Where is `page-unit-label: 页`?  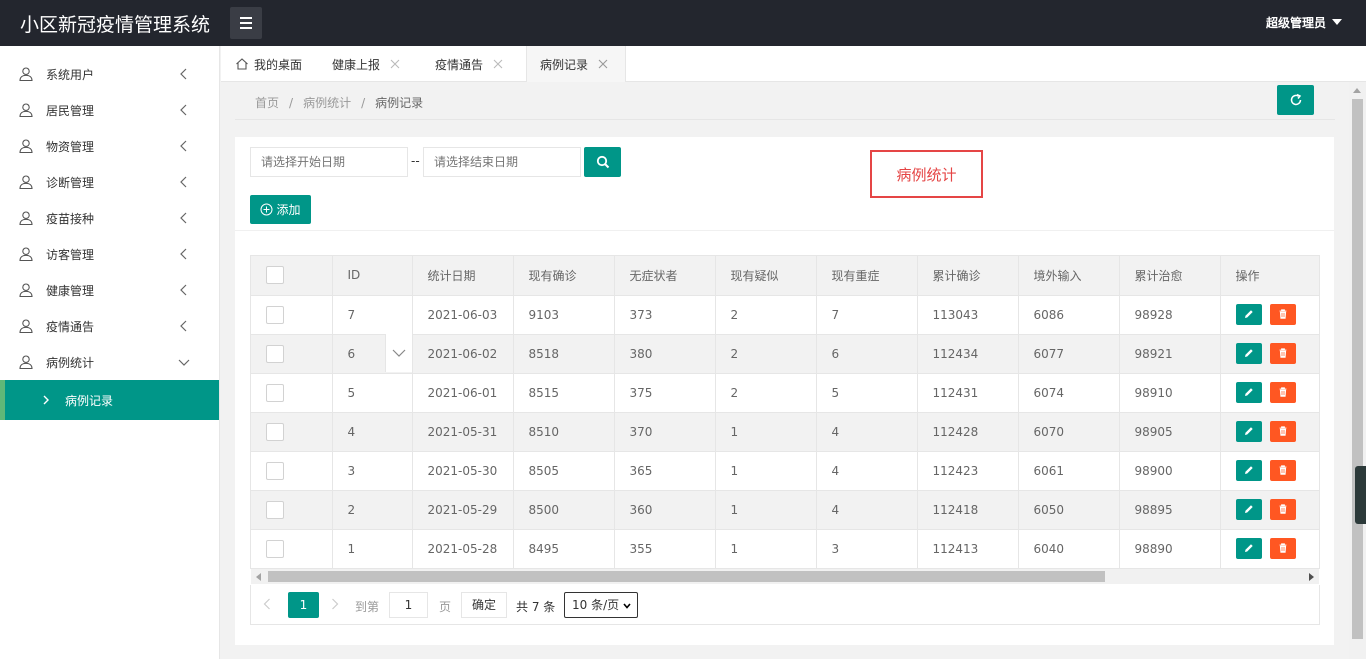
page-unit-label: 页 is located at coordinates (445, 607).